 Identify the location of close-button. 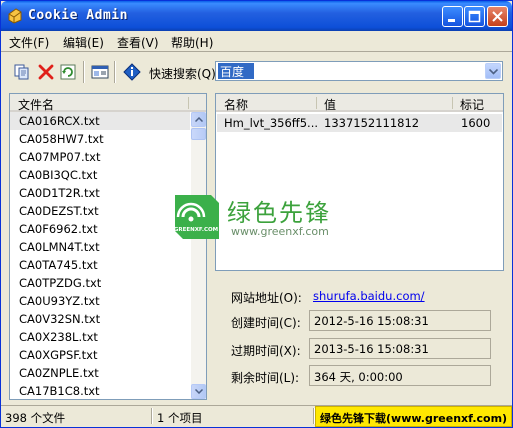
(497, 16).